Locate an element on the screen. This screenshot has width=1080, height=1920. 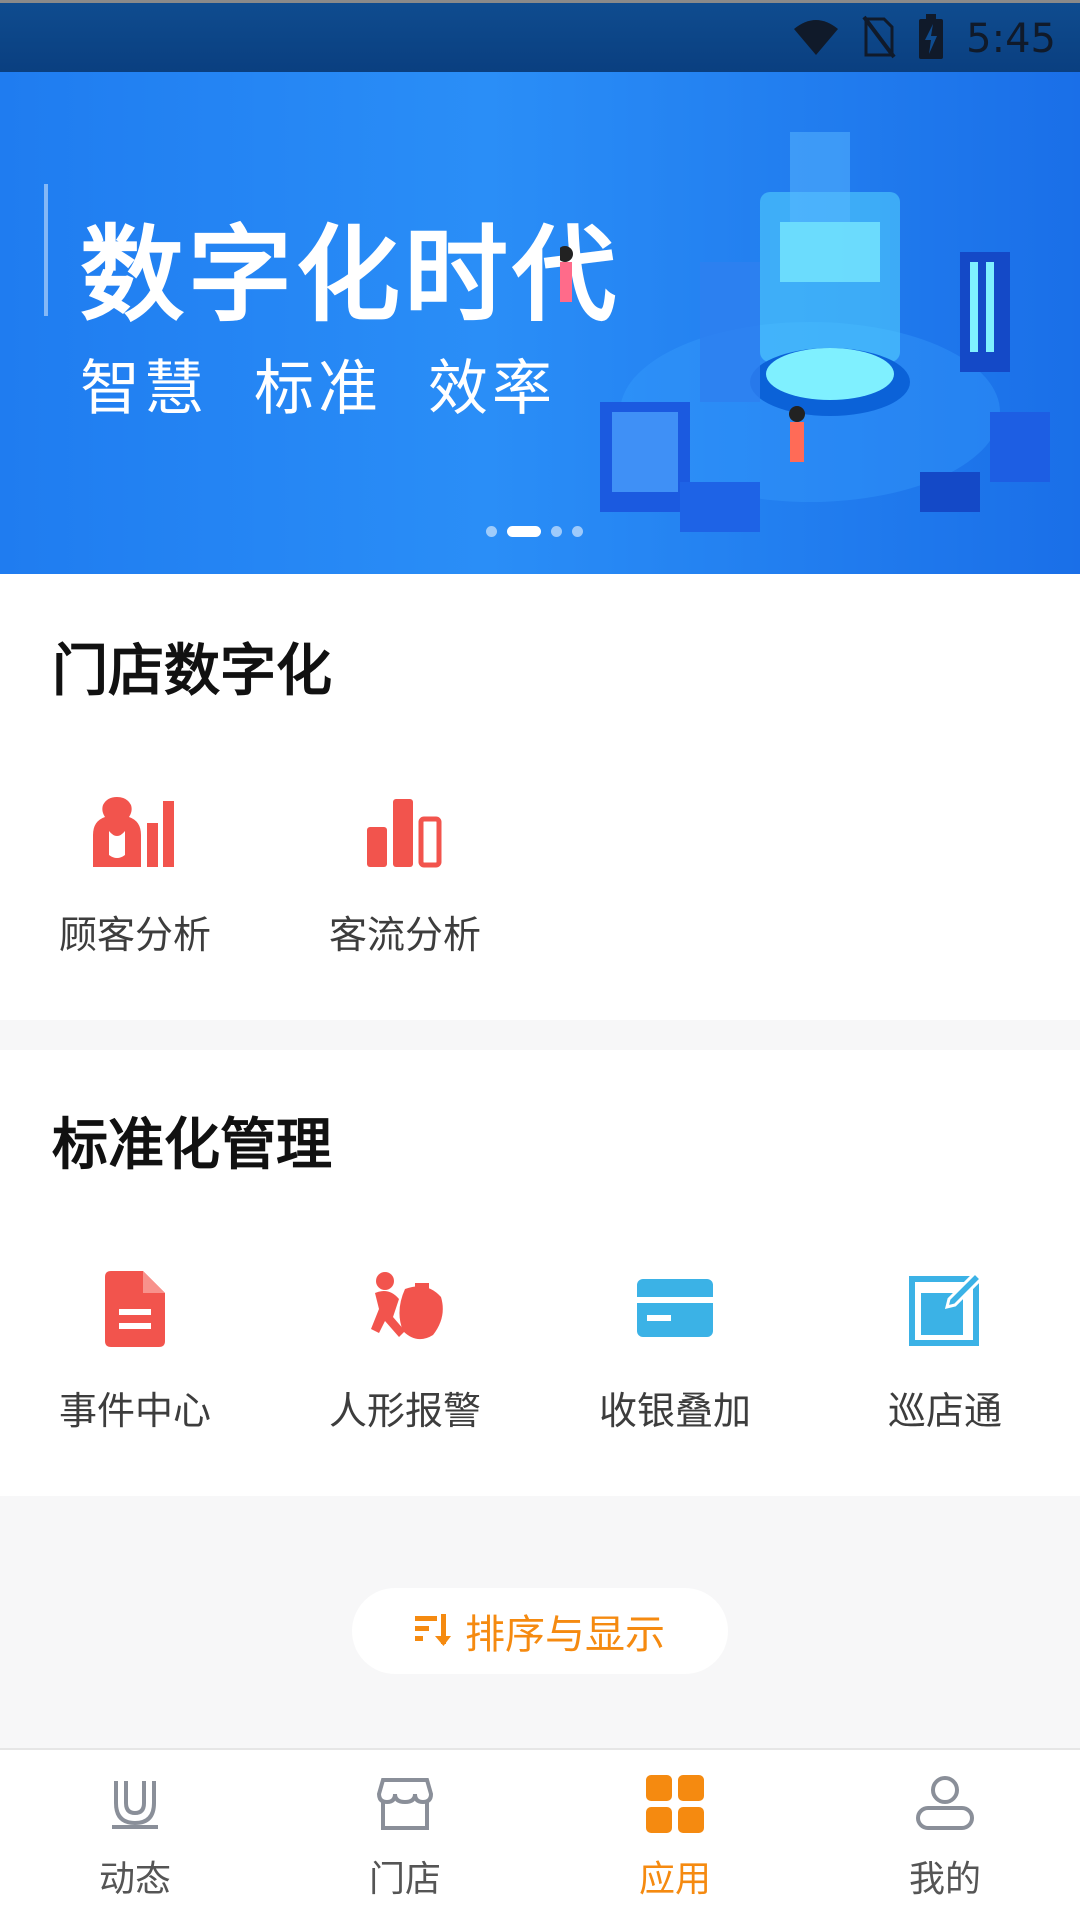
status-time: 5:45 is located at coordinates (1011, 39).